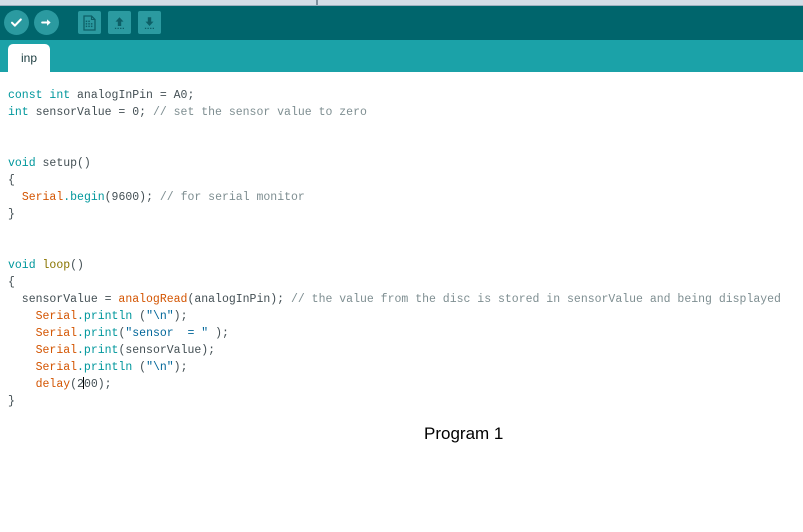 The width and height of the screenshot is (803, 532). I want to click on code-token: setup, so click(60, 163).